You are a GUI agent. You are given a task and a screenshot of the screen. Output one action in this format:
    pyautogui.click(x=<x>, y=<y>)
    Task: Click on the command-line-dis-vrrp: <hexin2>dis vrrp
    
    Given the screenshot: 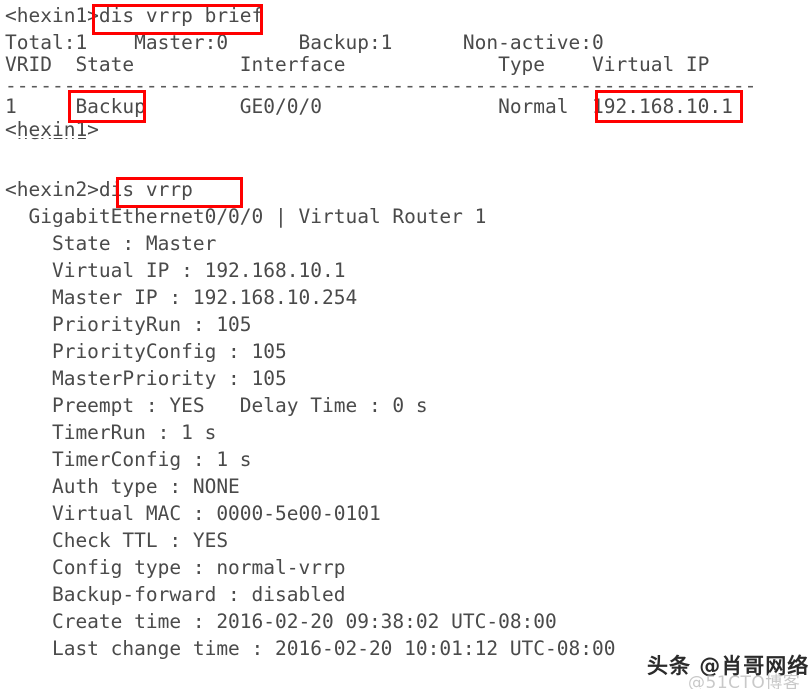 What is the action you would take?
    pyautogui.click(x=99, y=189)
    